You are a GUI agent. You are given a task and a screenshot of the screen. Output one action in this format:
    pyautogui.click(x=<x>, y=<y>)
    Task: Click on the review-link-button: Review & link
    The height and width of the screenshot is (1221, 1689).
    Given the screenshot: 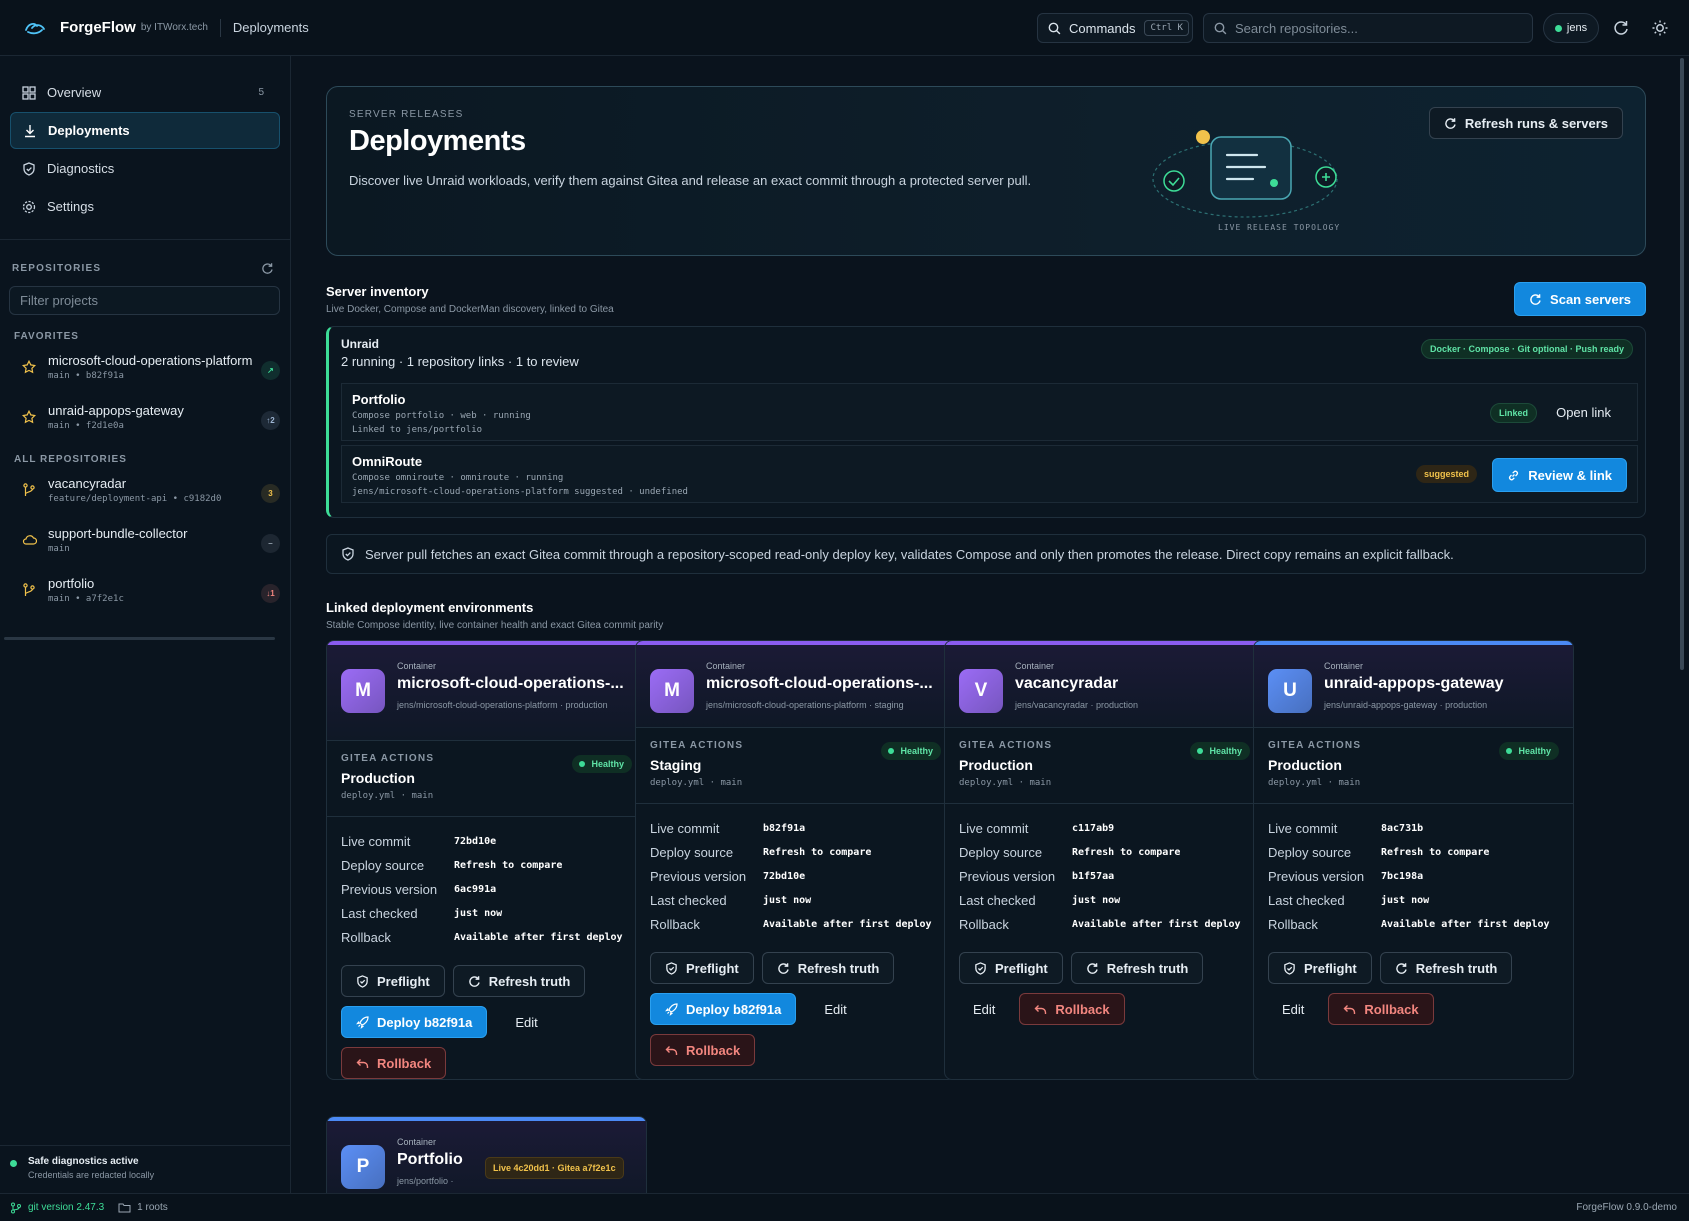 What is the action you would take?
    pyautogui.click(x=1559, y=475)
    